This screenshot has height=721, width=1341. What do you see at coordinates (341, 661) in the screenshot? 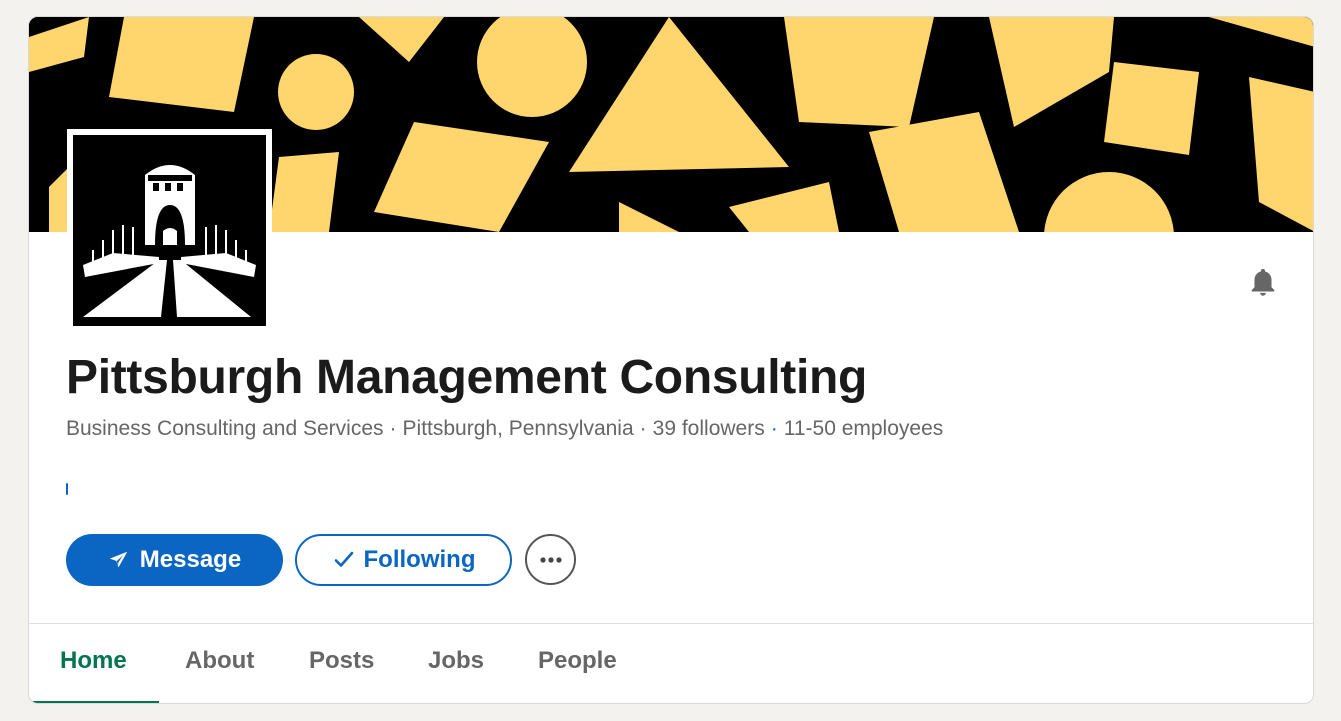
I see `tab-posts: Posts` at bounding box center [341, 661].